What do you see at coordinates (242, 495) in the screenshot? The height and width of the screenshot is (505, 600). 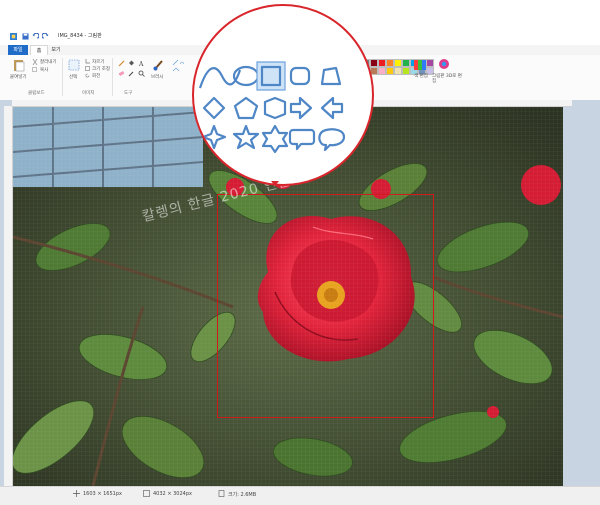 I see `file-size: 크기: 2.6MB` at bounding box center [242, 495].